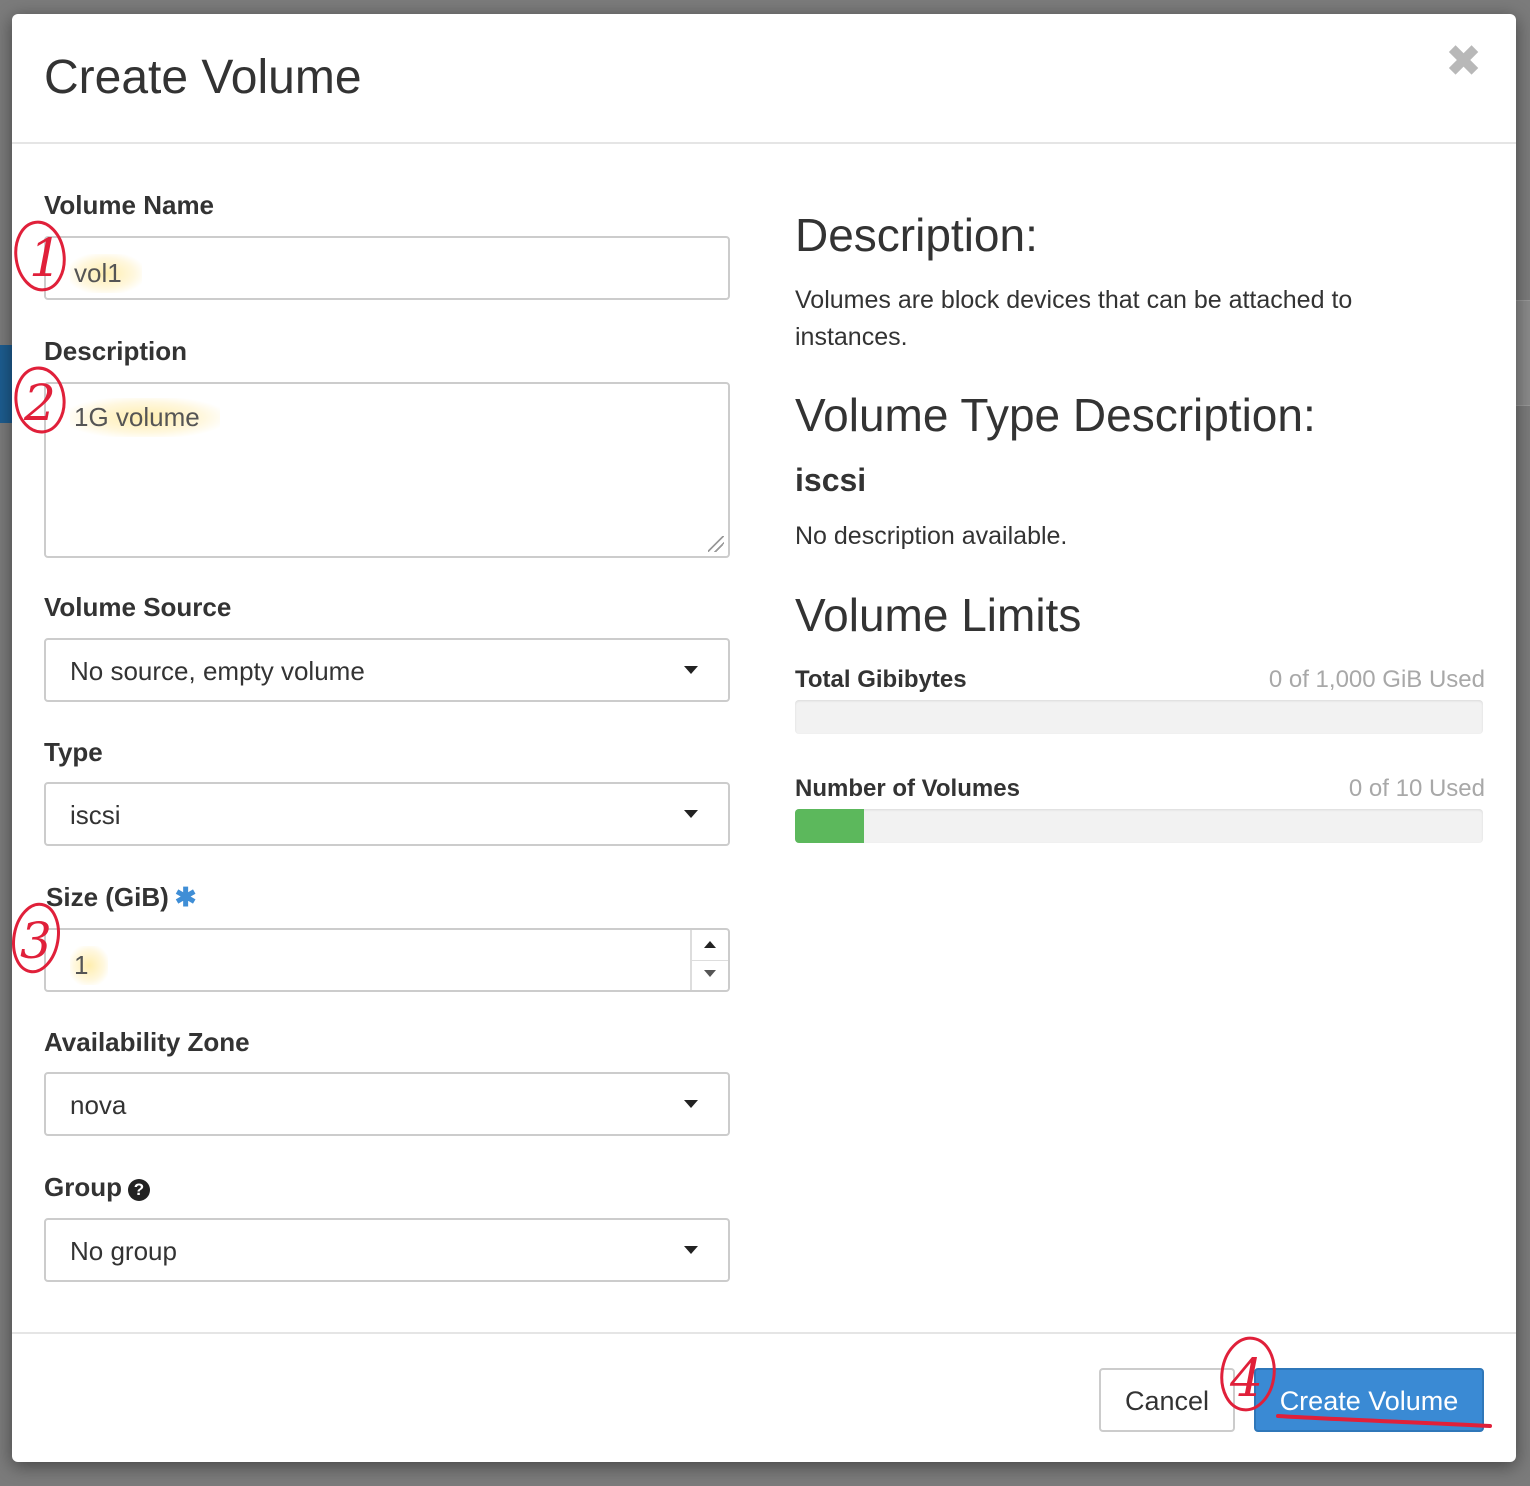 This screenshot has height=1486, width=1530. What do you see at coordinates (907, 788) in the screenshot?
I see `number-of-volumes-label: Number of Volumes` at bounding box center [907, 788].